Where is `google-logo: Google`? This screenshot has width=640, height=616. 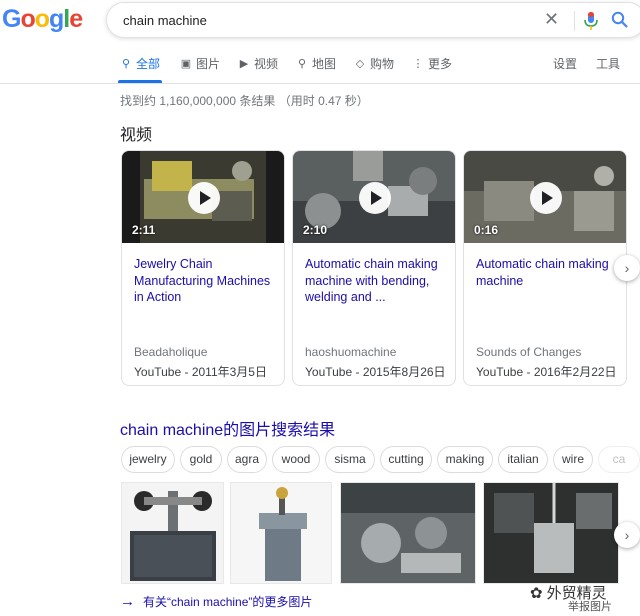
google-logo: Google is located at coordinates (42, 19).